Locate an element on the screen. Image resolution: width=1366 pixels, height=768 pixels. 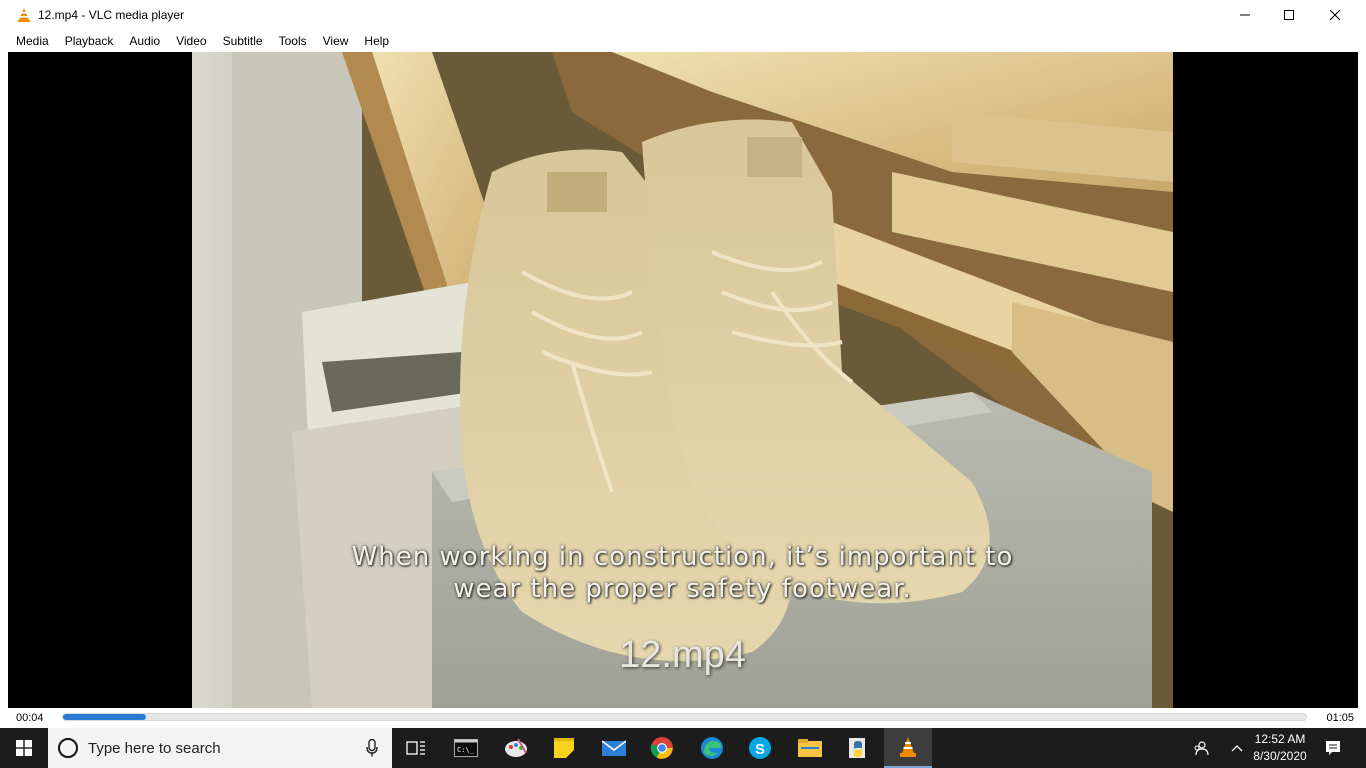
close-button is located at coordinates (1335, 15).